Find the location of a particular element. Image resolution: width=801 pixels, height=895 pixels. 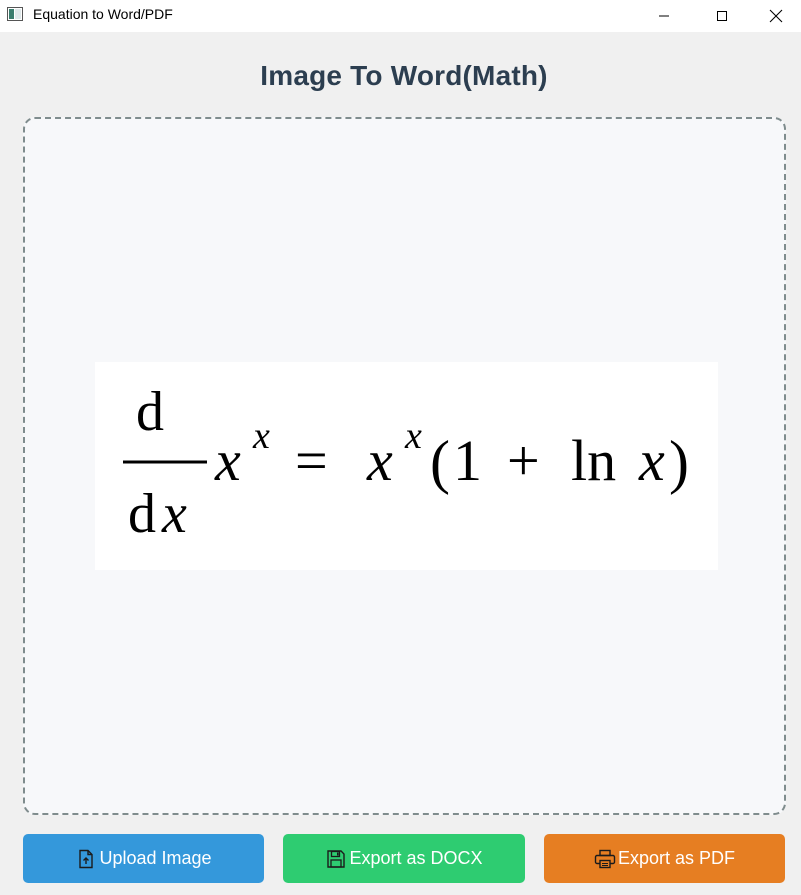

close-button is located at coordinates (776, 16).